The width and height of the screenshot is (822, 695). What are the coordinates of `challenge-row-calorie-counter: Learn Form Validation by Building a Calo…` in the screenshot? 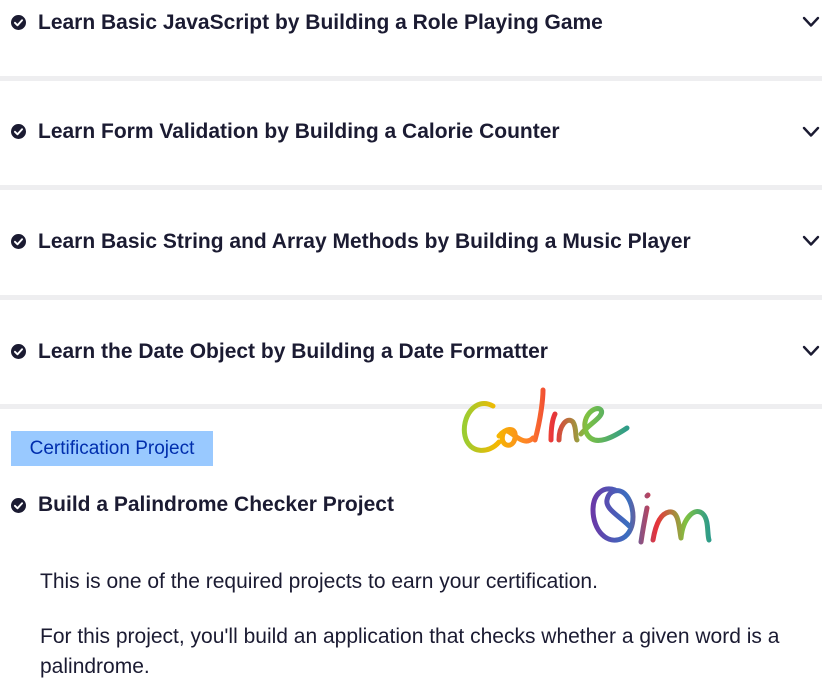 It's located at (411, 121).